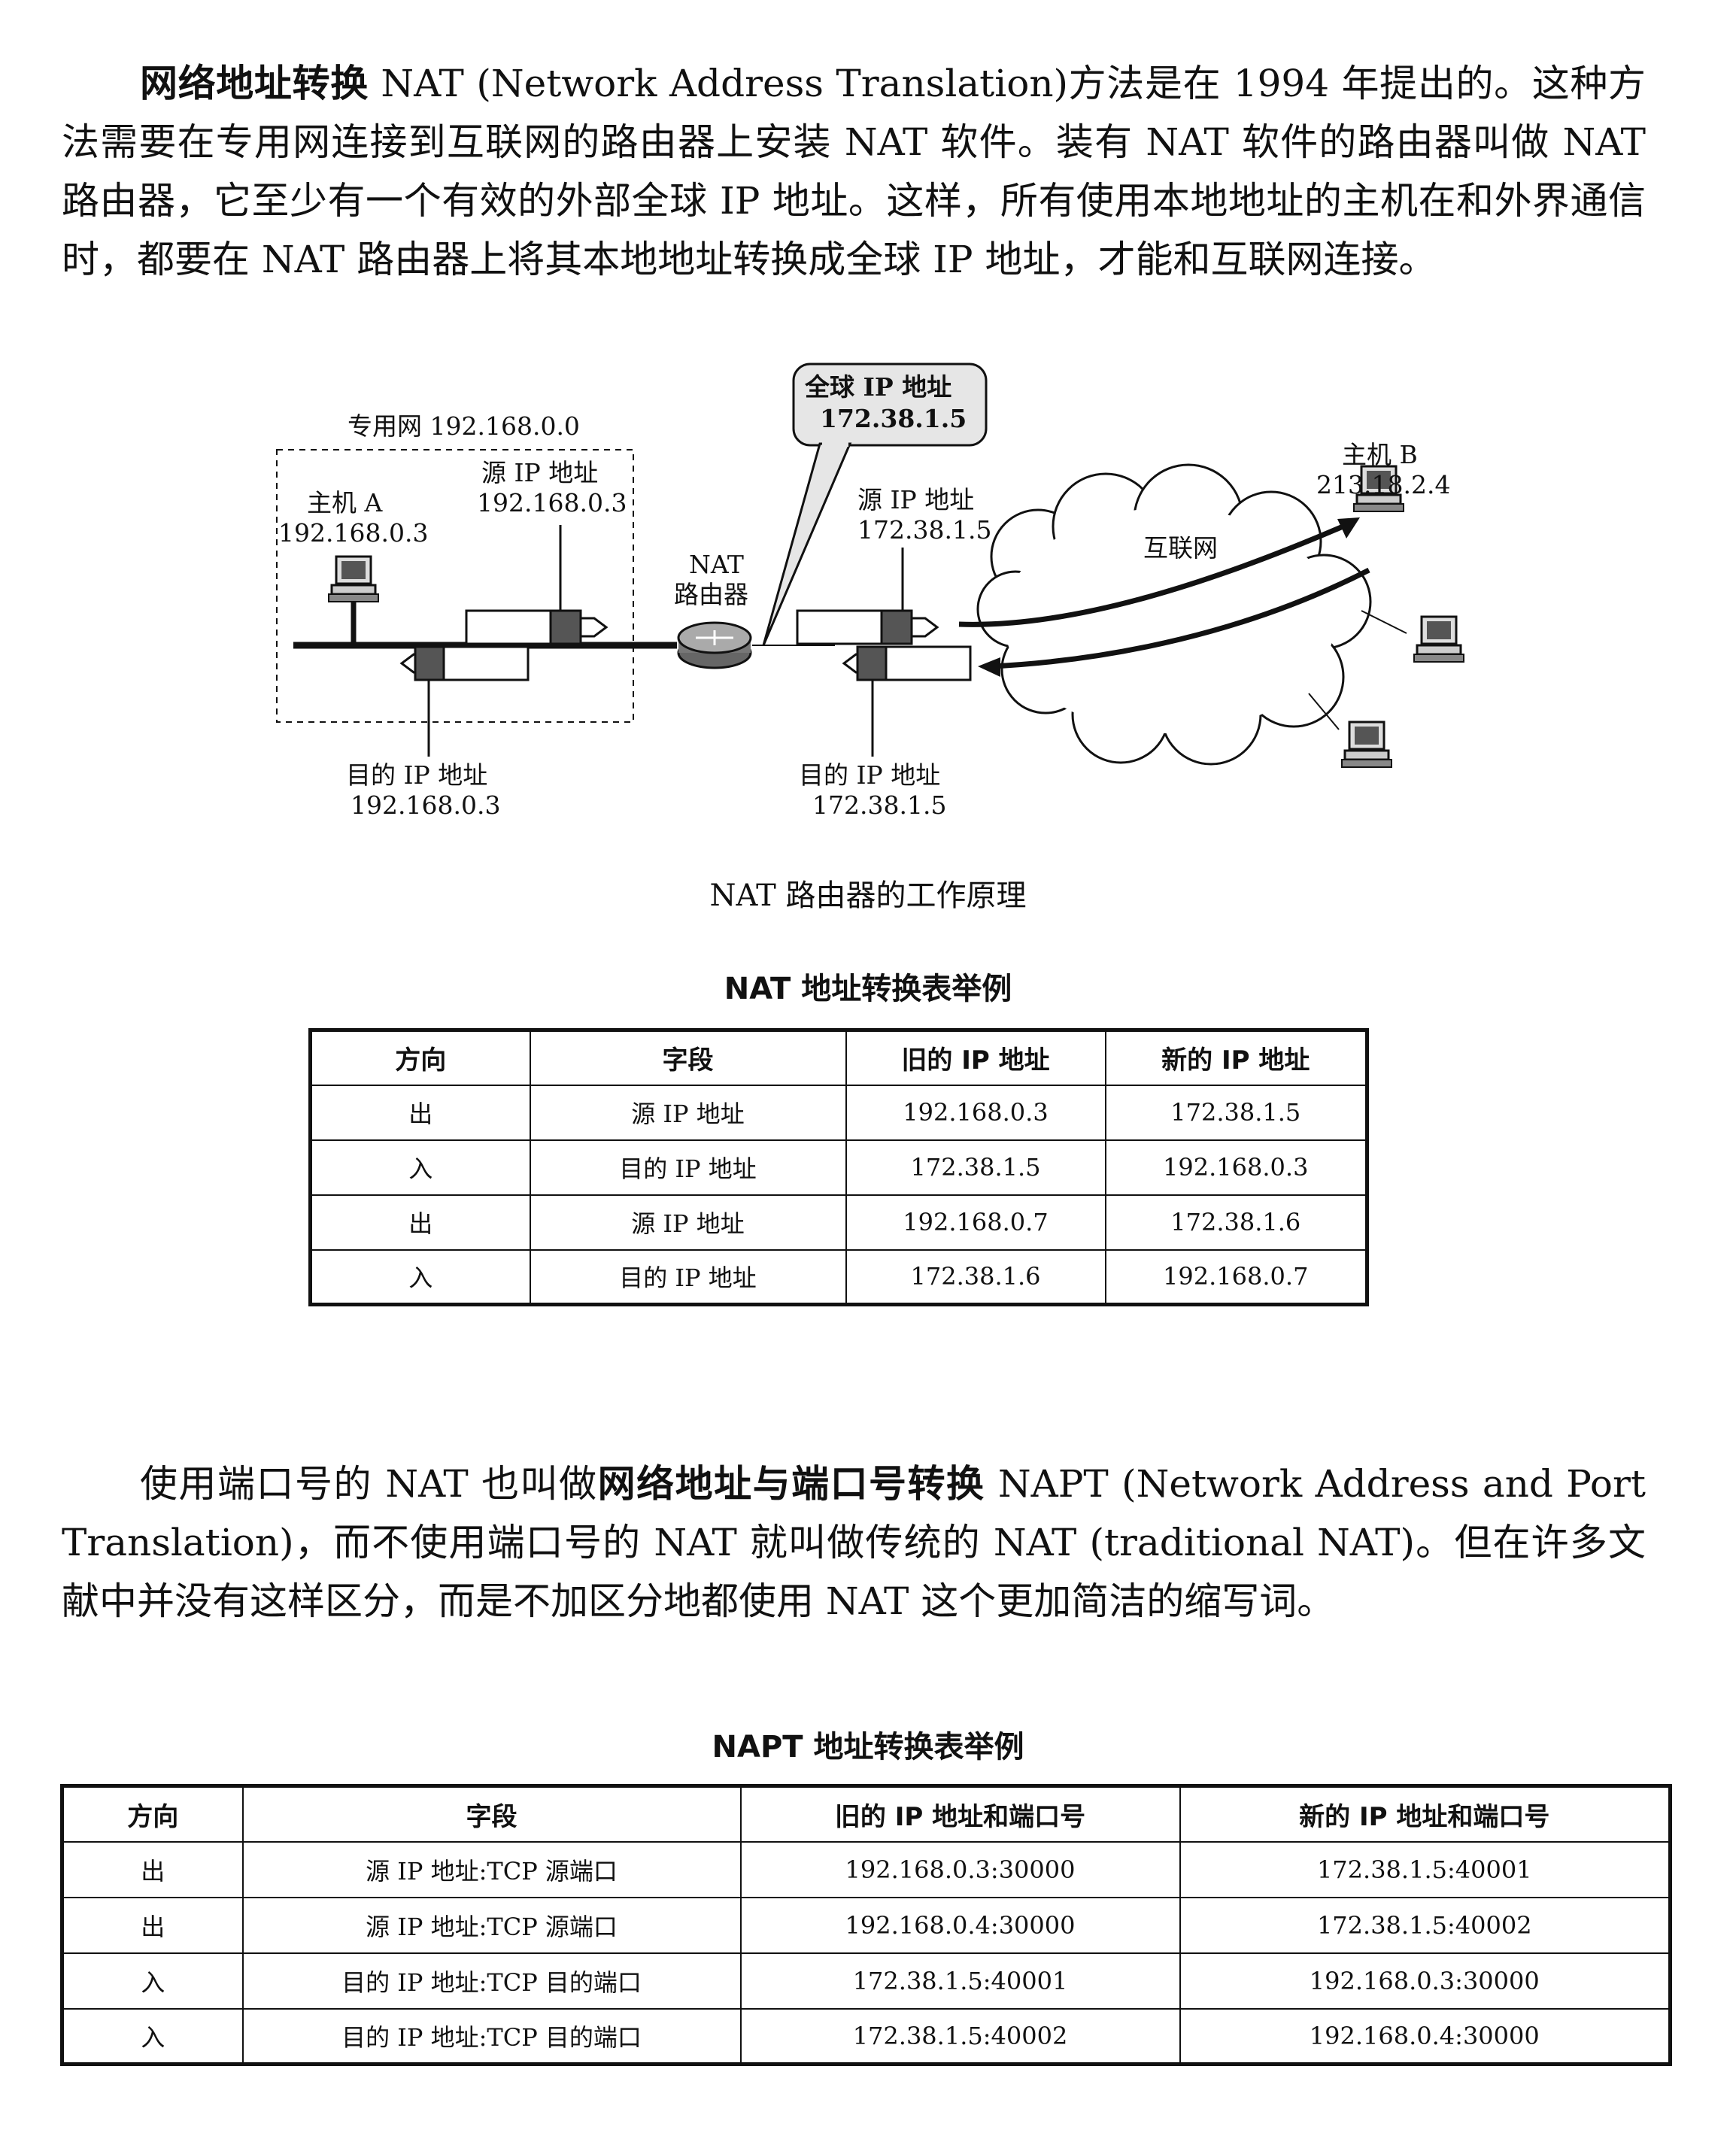 The height and width of the screenshot is (2148, 1736). Describe the element at coordinates (1236, 1222) in the screenshot. I see `cell-new-ip: 172.38.1.6` at that location.